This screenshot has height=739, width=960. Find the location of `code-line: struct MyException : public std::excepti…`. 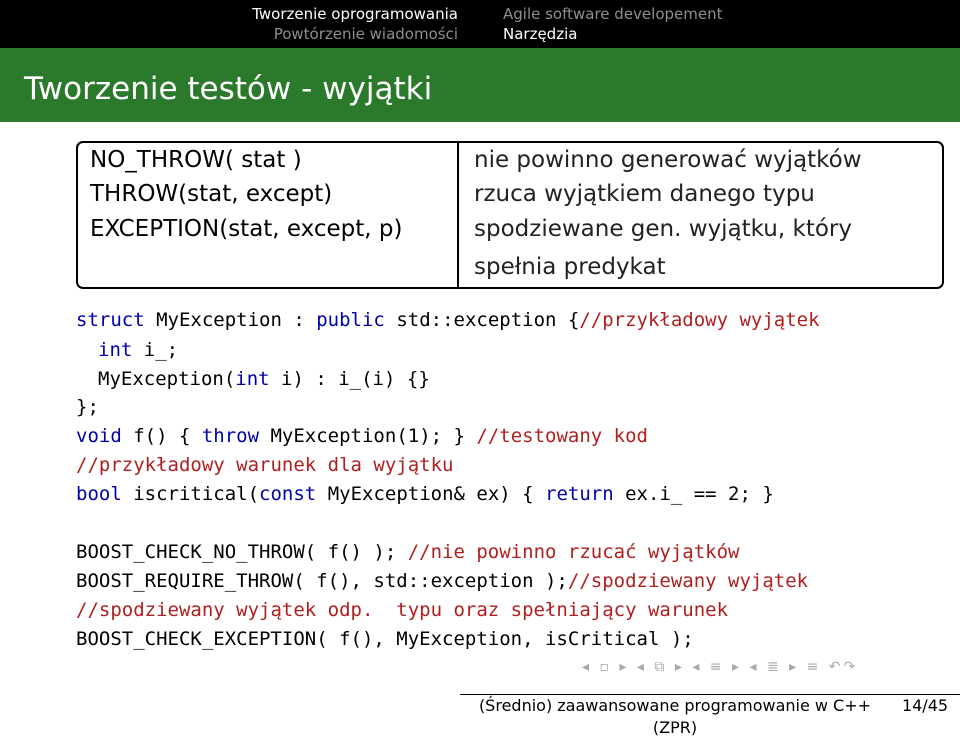

code-line: struct MyException : public std::excepti… is located at coordinates (448, 320).